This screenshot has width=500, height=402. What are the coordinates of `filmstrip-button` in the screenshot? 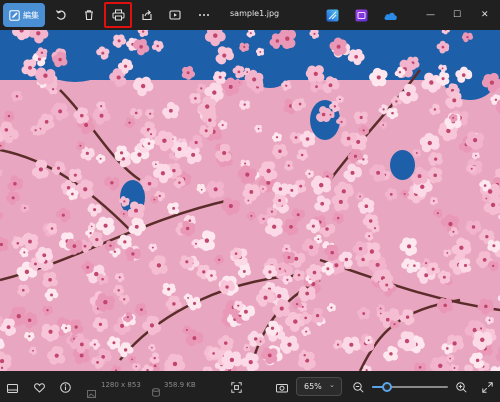 It's located at (12, 387).